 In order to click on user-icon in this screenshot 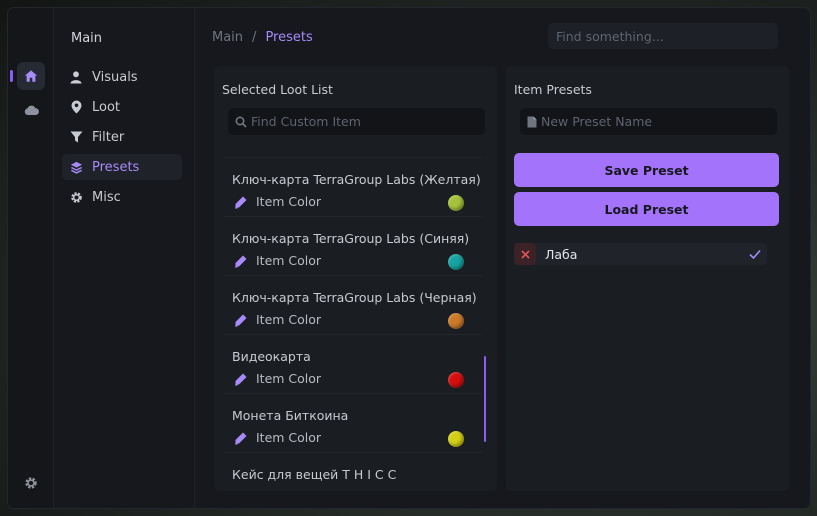, I will do `click(76, 76)`.